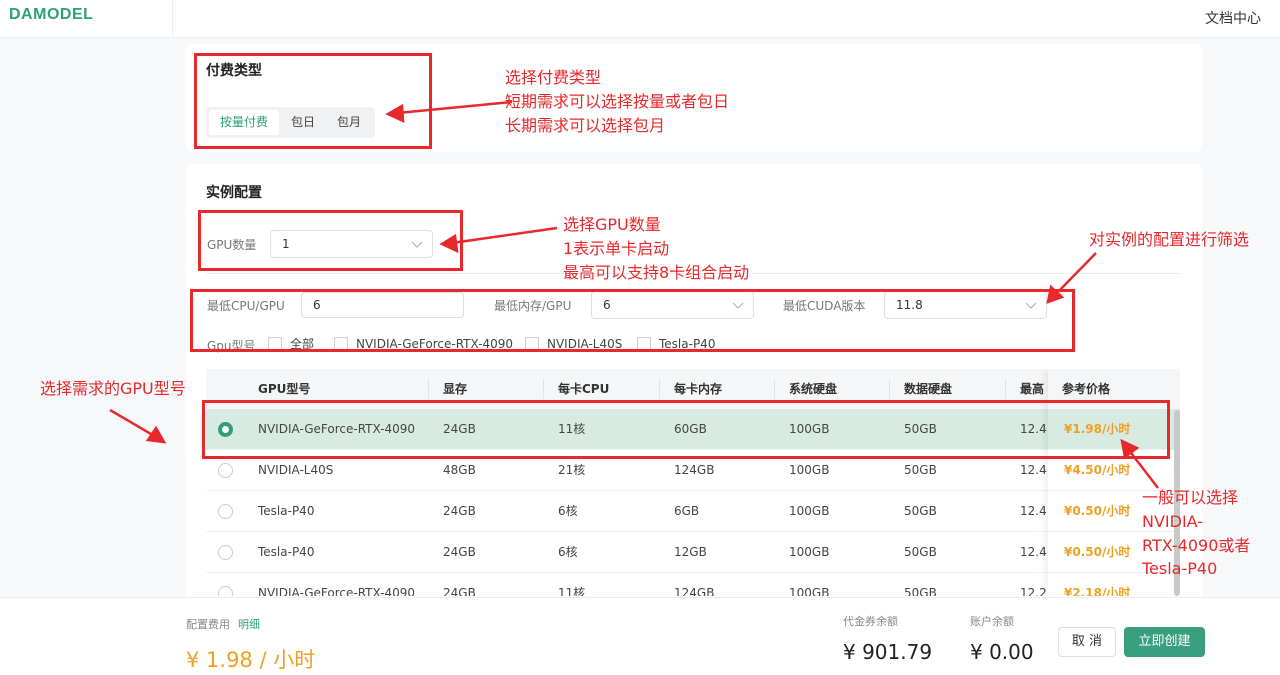 The image size is (1280, 675). I want to click on balance-label: 账户余额, so click(992, 621).